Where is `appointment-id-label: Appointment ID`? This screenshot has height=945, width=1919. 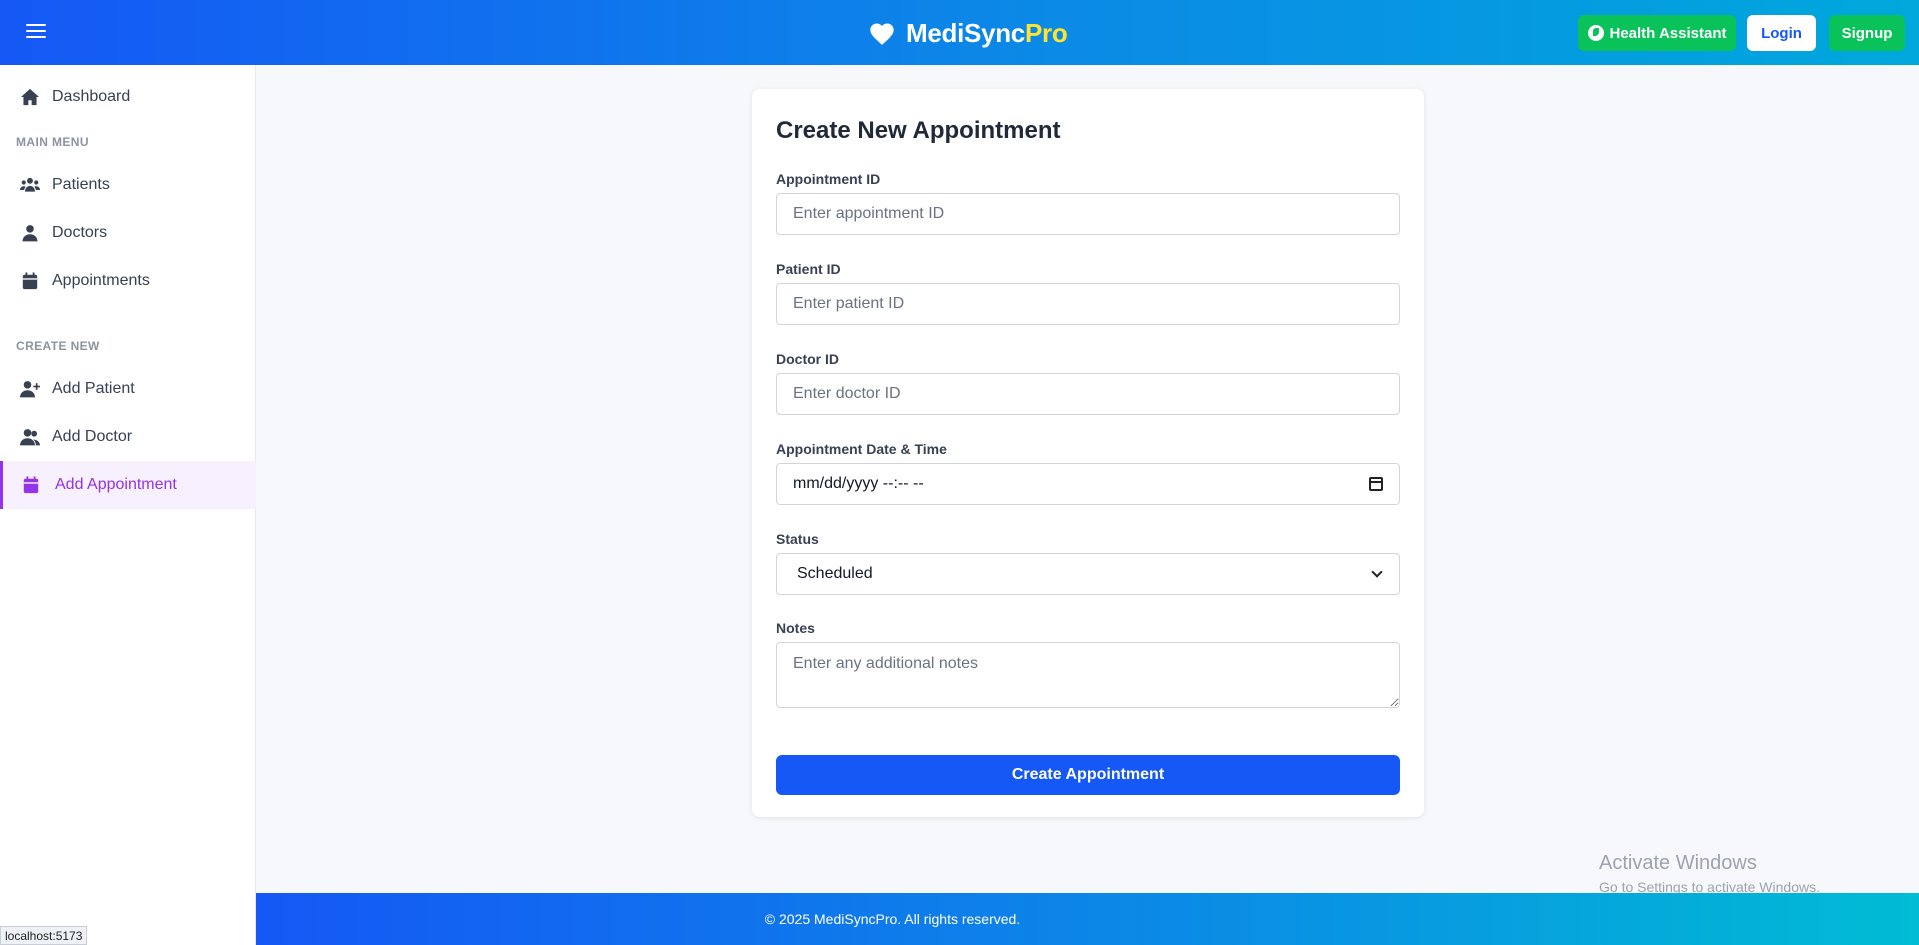 appointment-id-label: Appointment ID is located at coordinates (828, 179).